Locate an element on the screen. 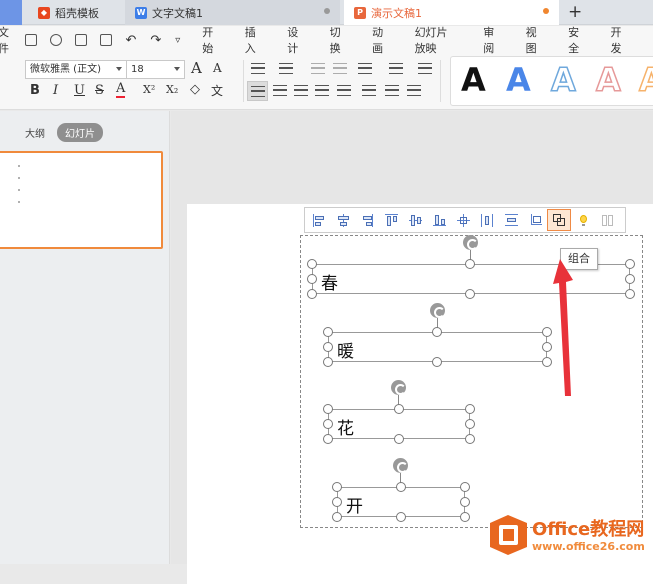  customize-icon: ▿ is located at coordinates (177, 40).